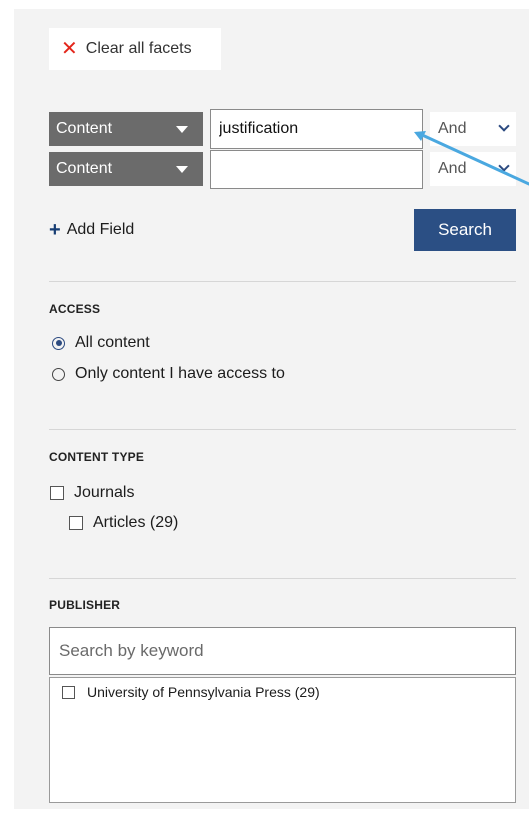 This screenshot has width=529, height=818. Describe the element at coordinates (58, 374) in the screenshot. I see `radio-unselected` at that location.